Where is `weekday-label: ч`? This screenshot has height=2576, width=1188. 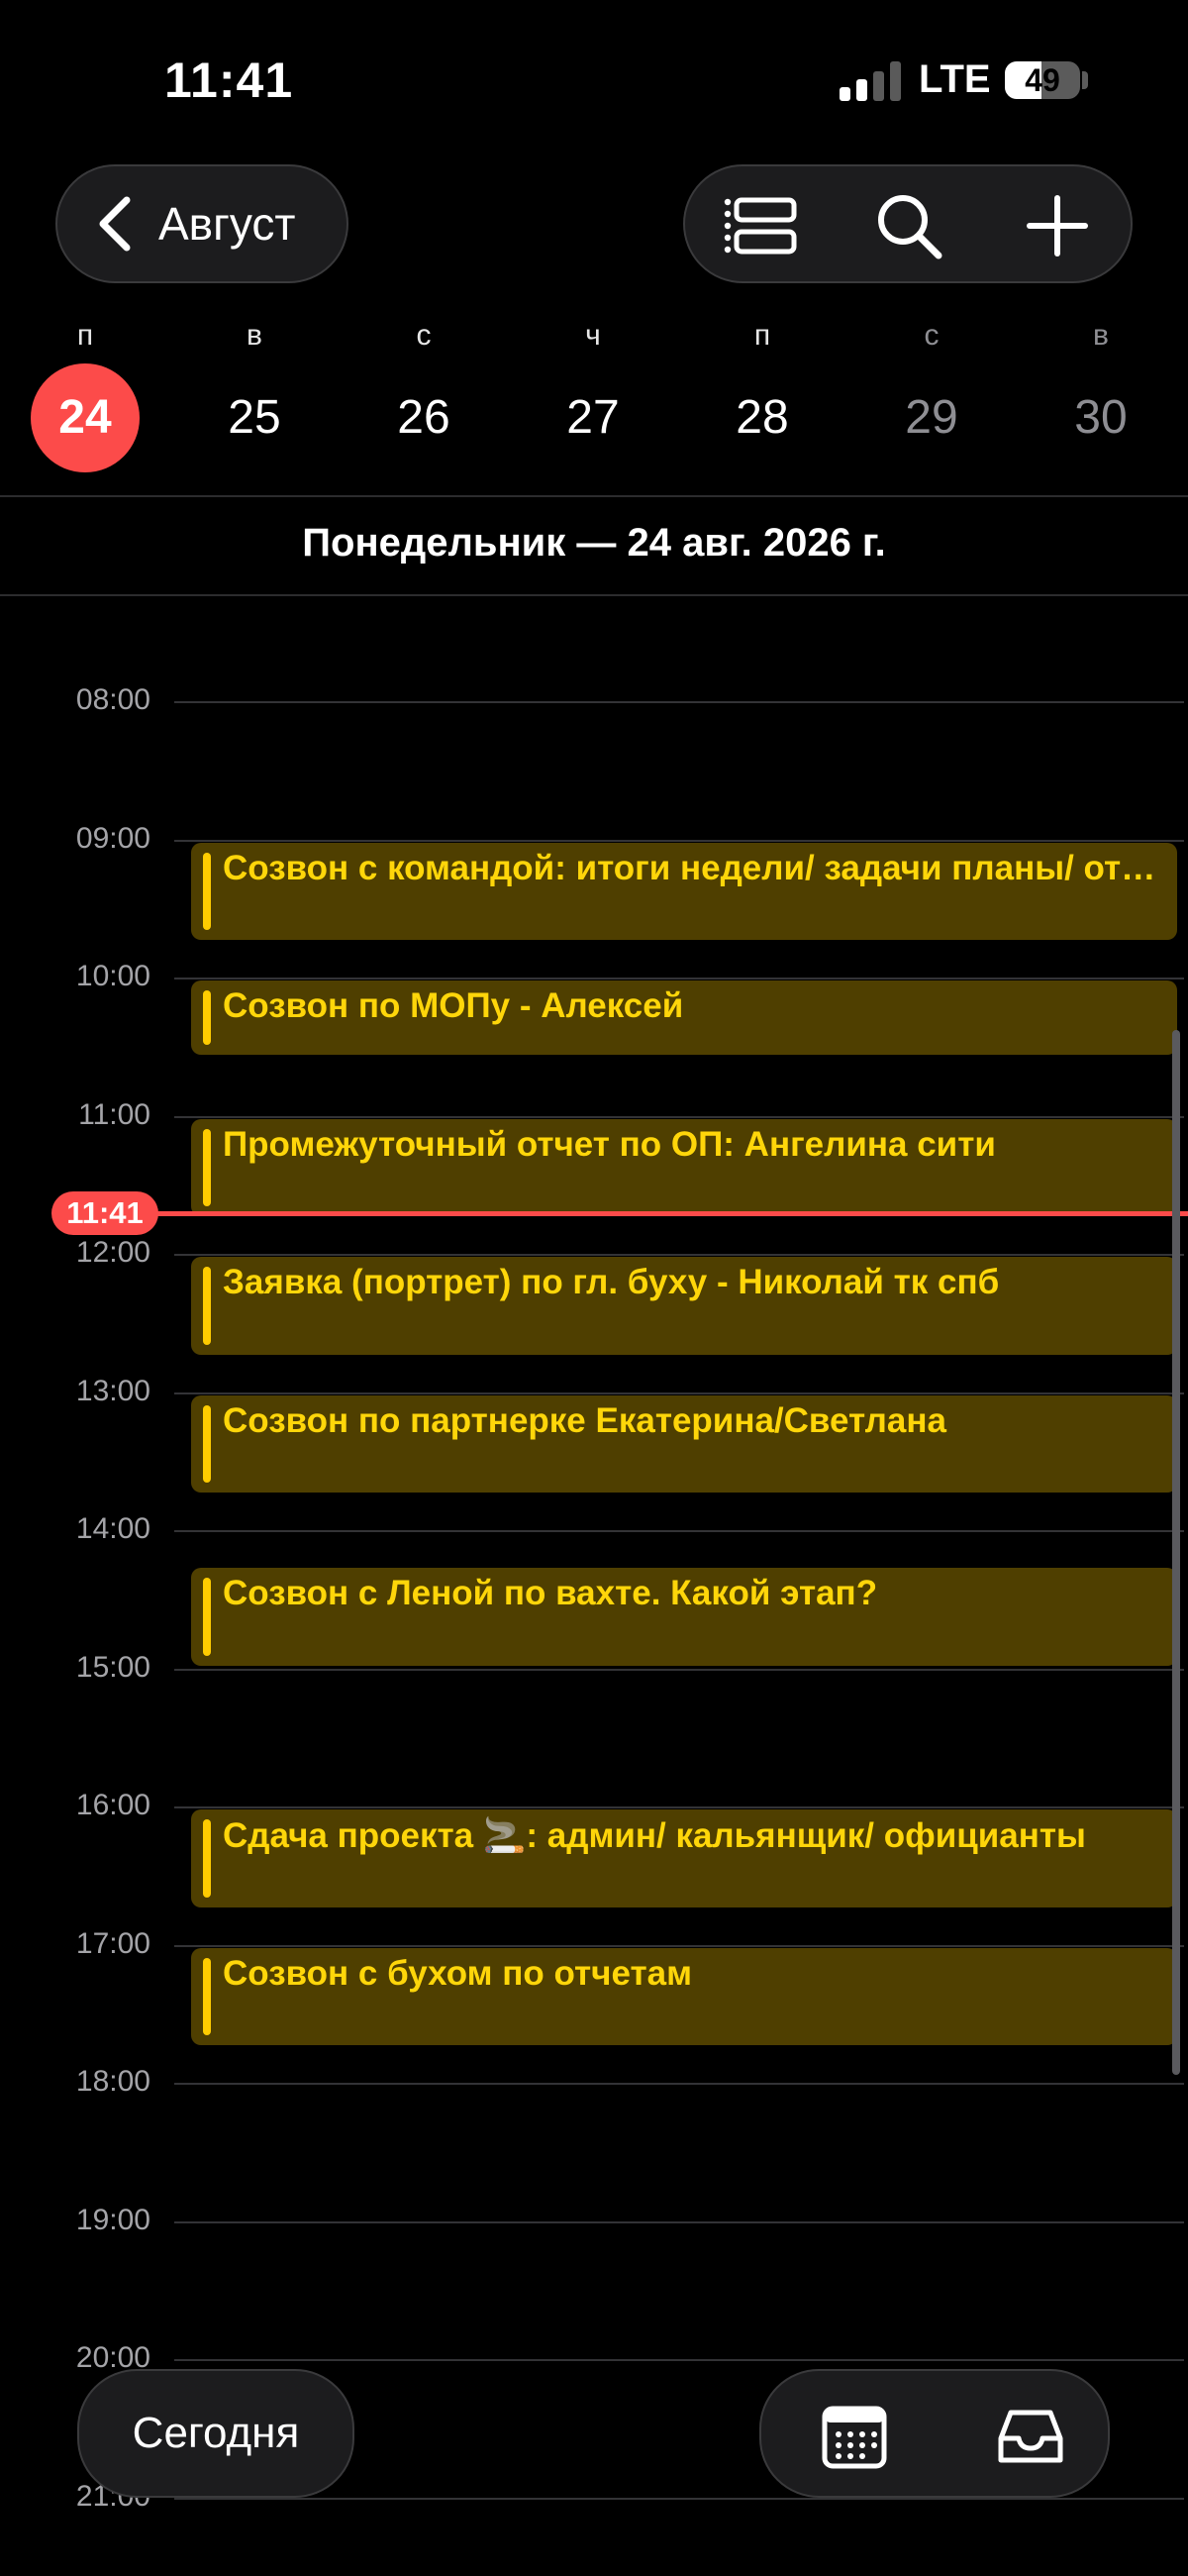
weekday-label: ч is located at coordinates (593, 335).